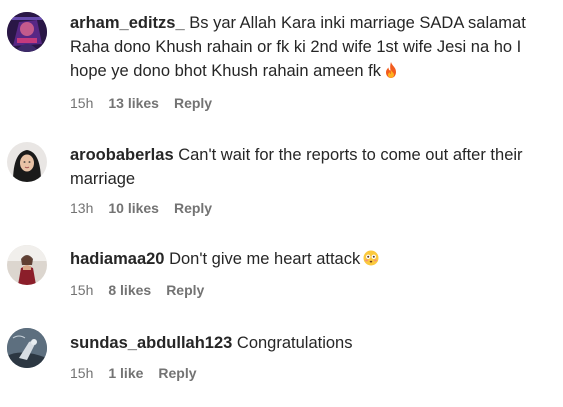 Image resolution: width=563 pixels, height=407 pixels. Describe the element at coordinates (151, 343) in the screenshot. I see `comment-username: sundas_abdullah123` at that location.